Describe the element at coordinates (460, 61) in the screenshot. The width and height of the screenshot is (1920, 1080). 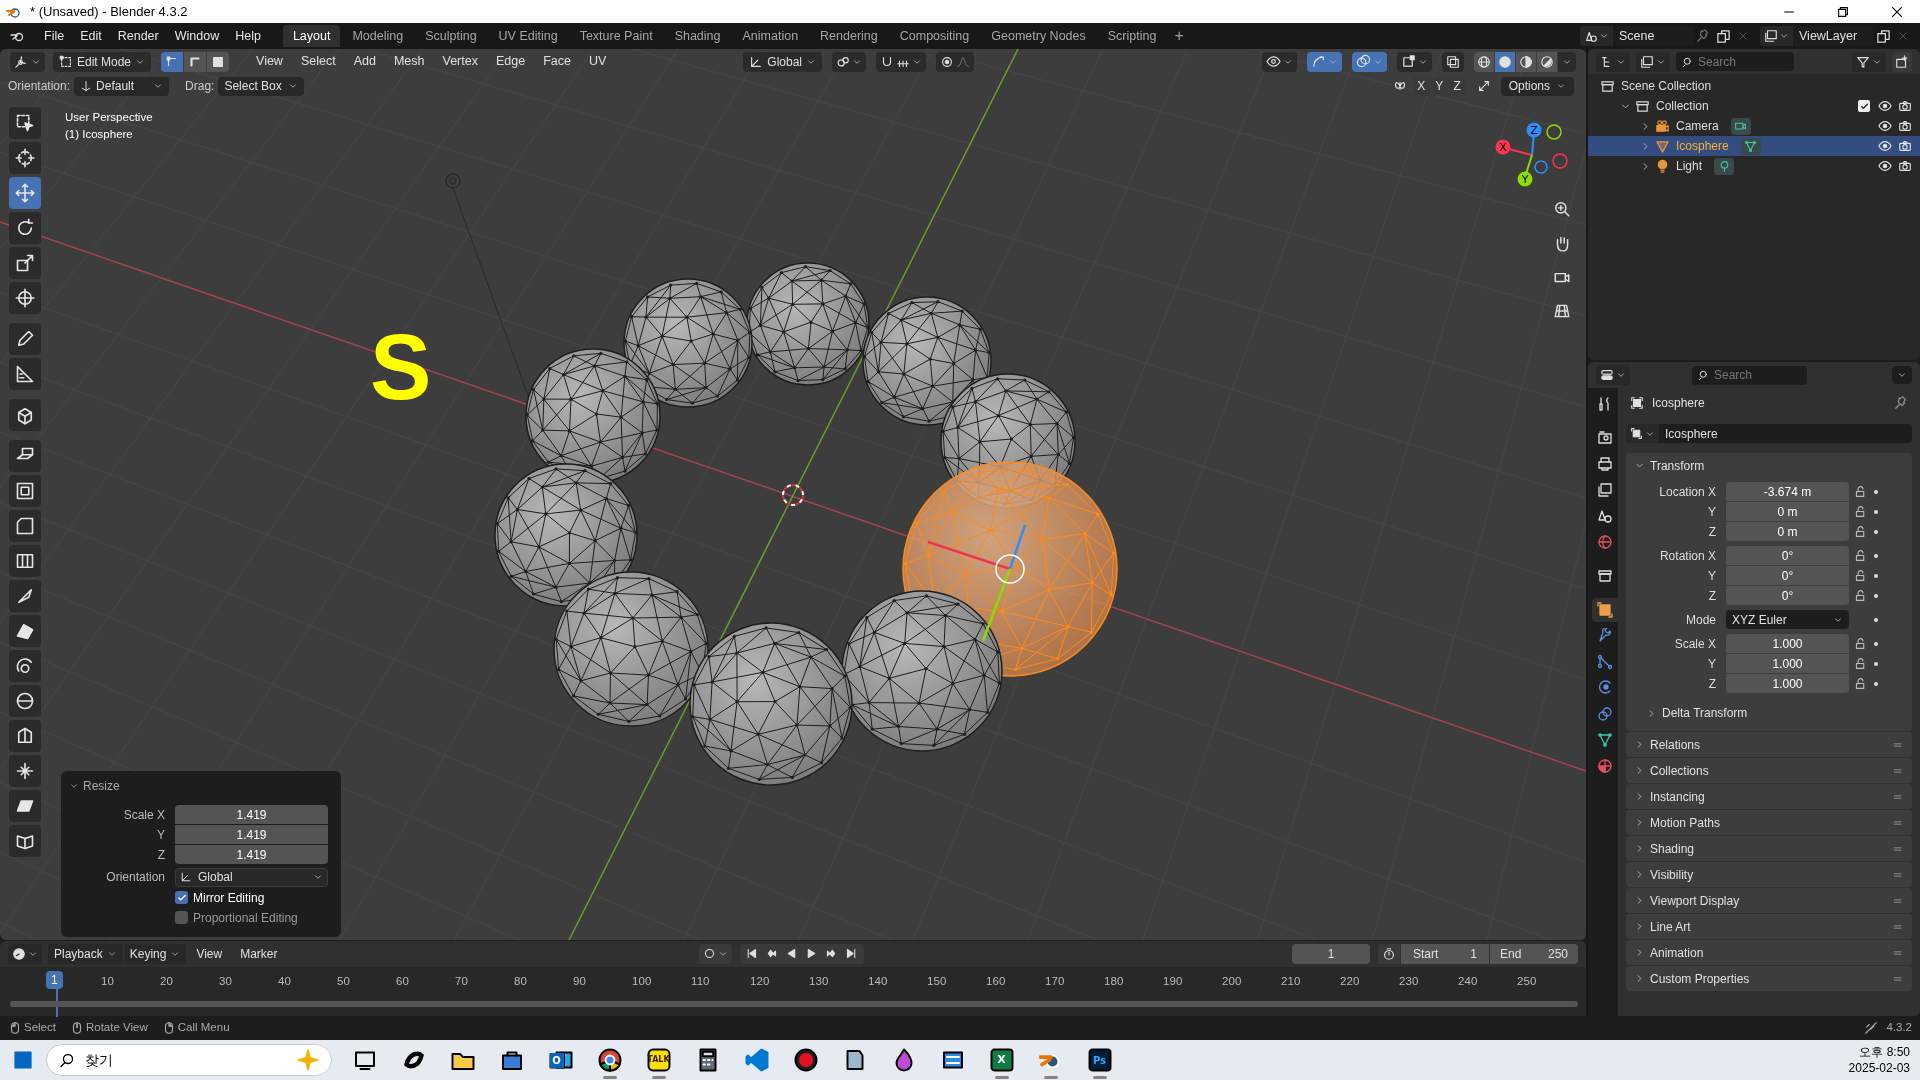
I see `menu-item: Vertex` at that location.